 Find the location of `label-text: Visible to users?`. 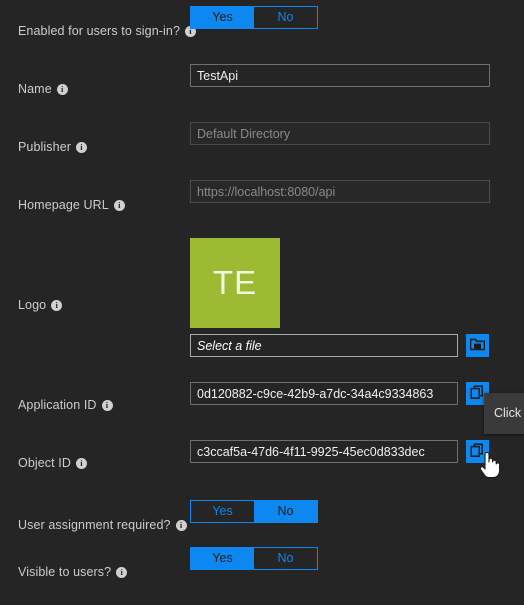

label-text: Visible to users? is located at coordinates (65, 572).